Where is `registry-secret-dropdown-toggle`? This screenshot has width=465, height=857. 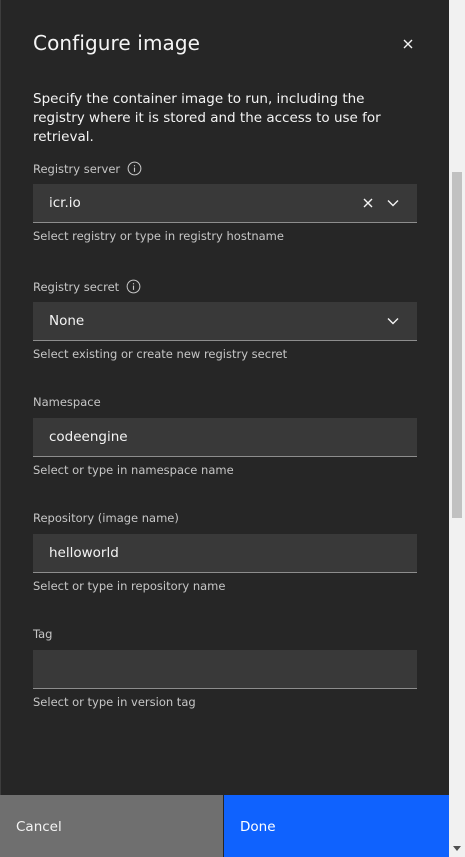 registry-secret-dropdown-toggle is located at coordinates (393, 321).